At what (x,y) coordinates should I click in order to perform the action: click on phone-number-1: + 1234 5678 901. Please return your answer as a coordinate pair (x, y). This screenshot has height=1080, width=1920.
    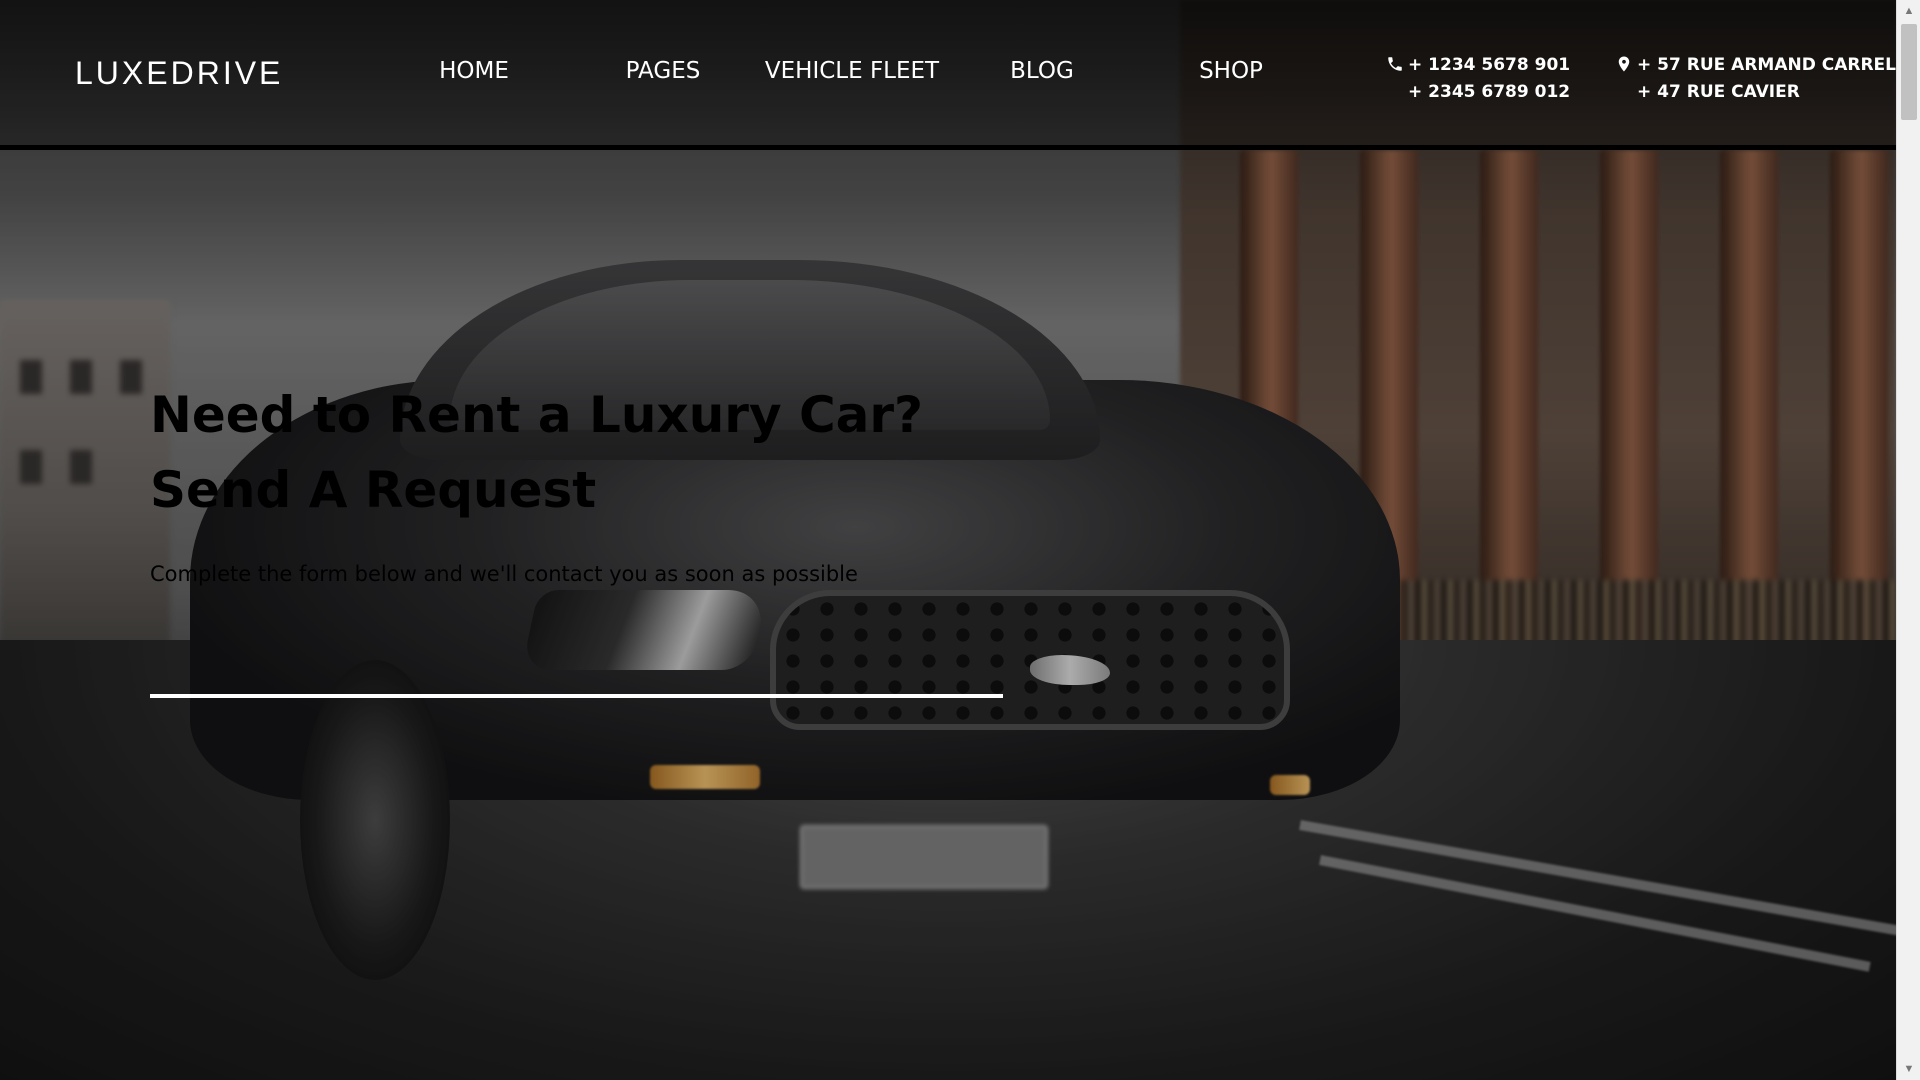
    Looking at the image, I should click on (1489, 65).